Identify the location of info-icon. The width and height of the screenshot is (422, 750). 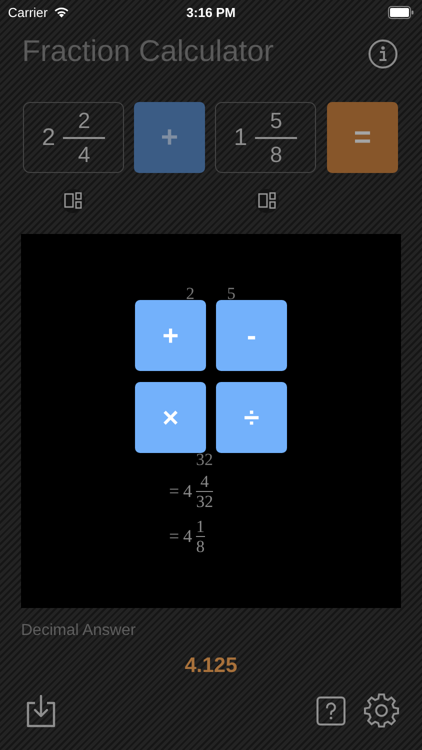
(383, 54).